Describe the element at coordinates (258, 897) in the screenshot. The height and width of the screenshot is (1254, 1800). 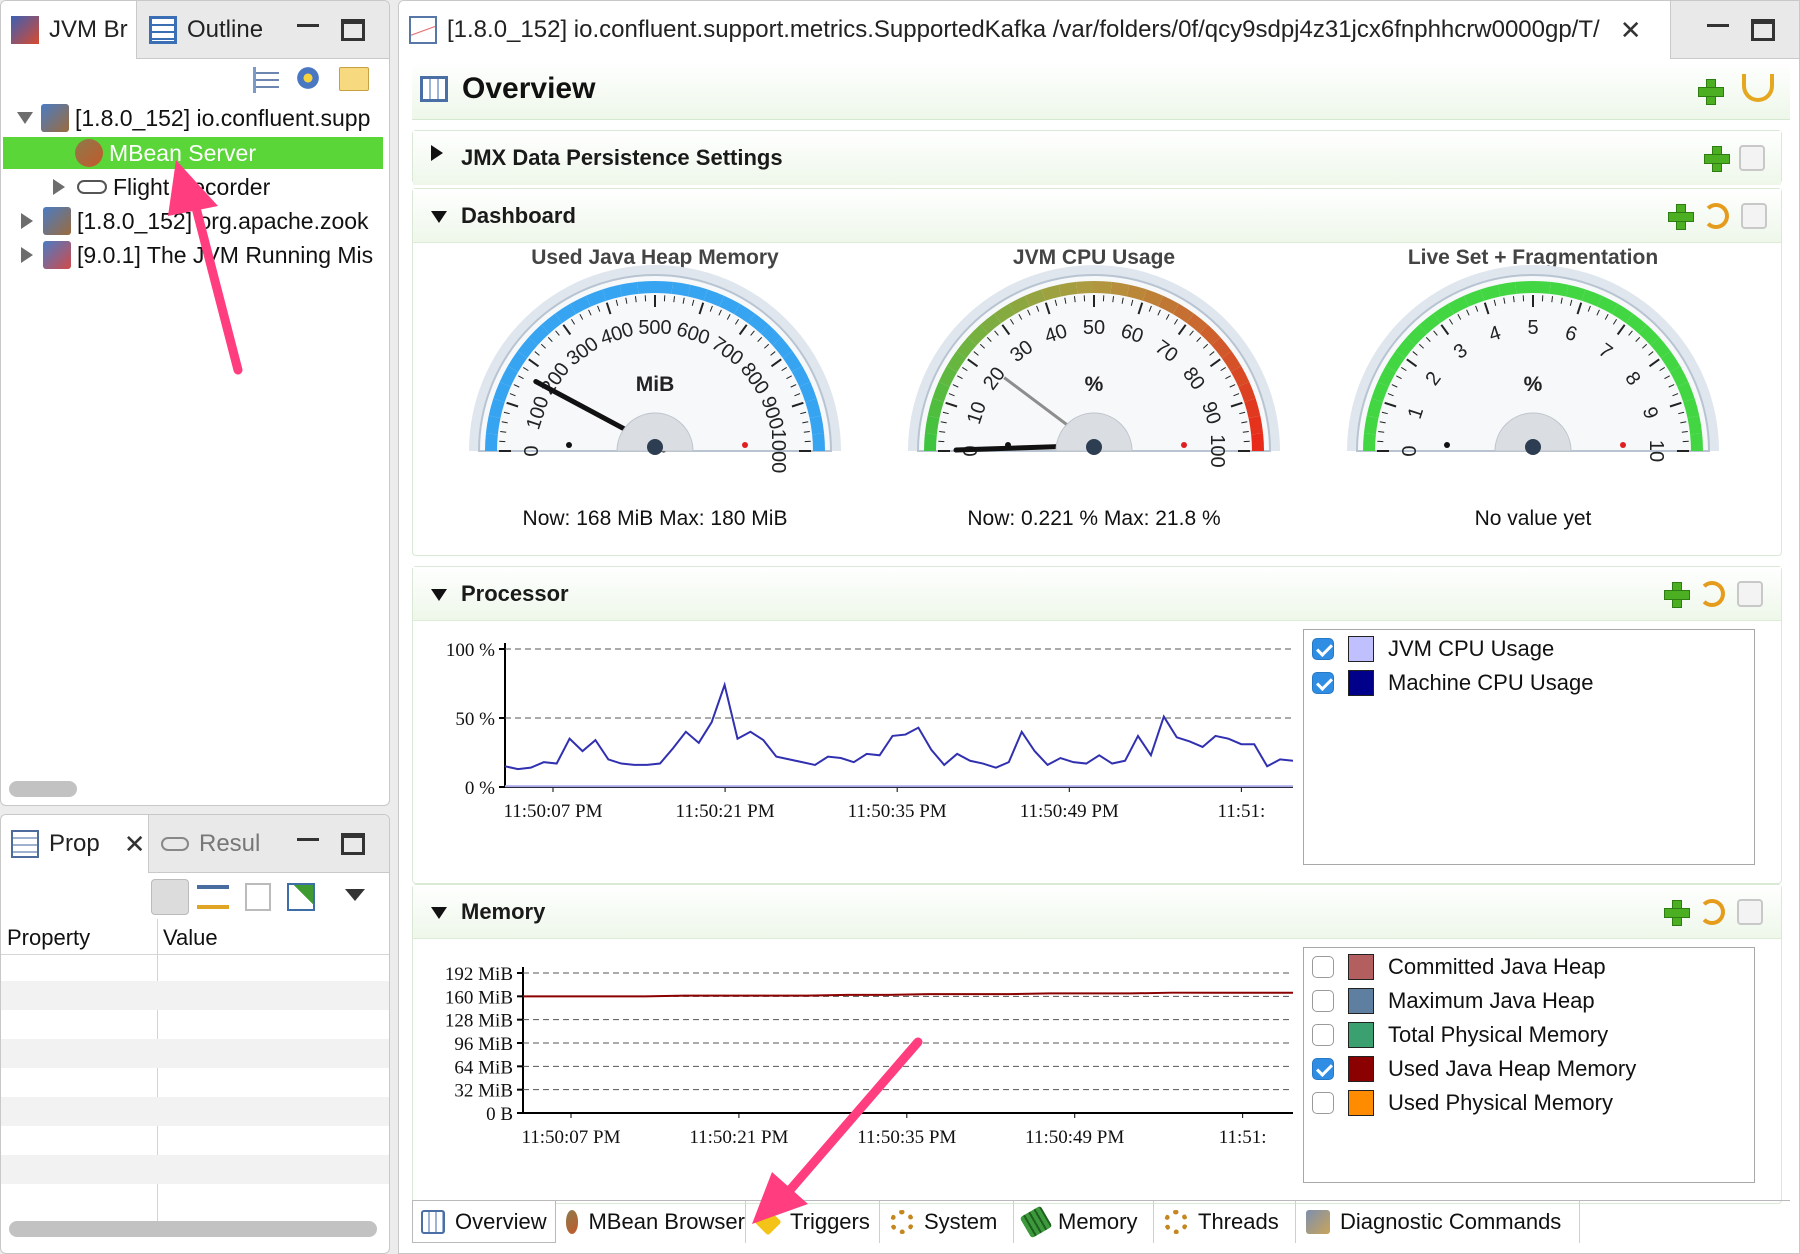
I see `copy-icon` at that location.